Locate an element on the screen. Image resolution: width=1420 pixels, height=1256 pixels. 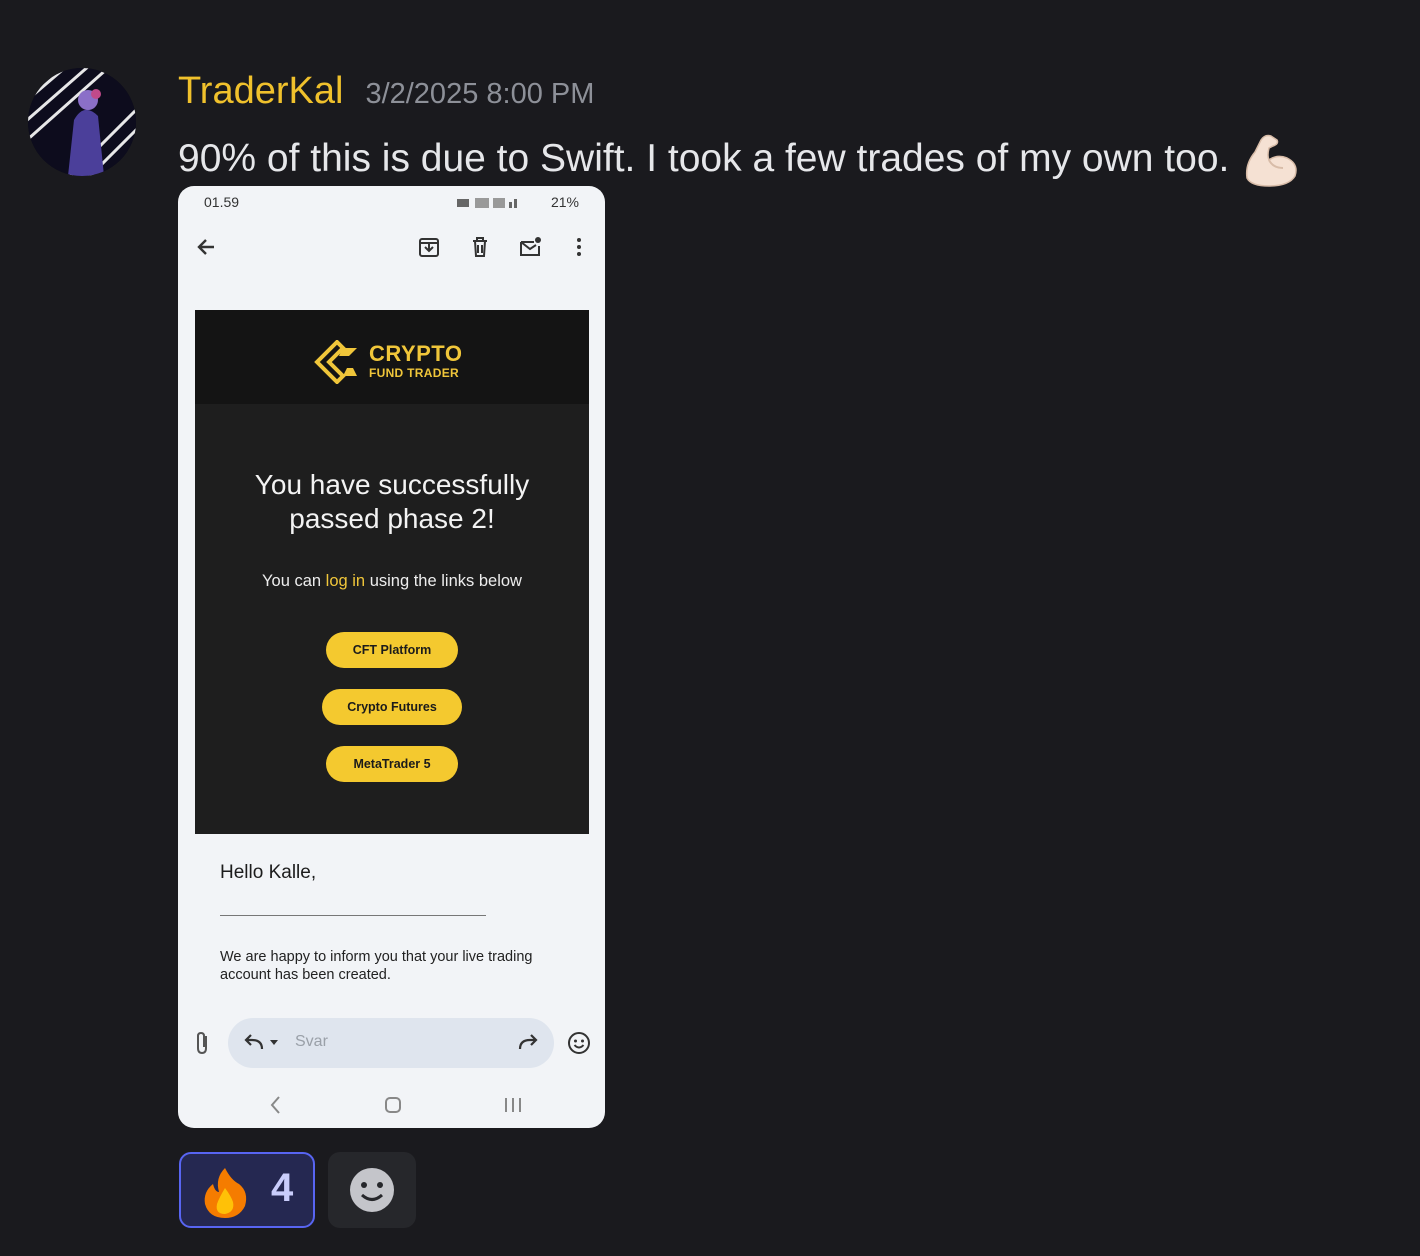
message-header: TraderKal 3/2/2025 8:00 PM is located at coordinates (386, 95).